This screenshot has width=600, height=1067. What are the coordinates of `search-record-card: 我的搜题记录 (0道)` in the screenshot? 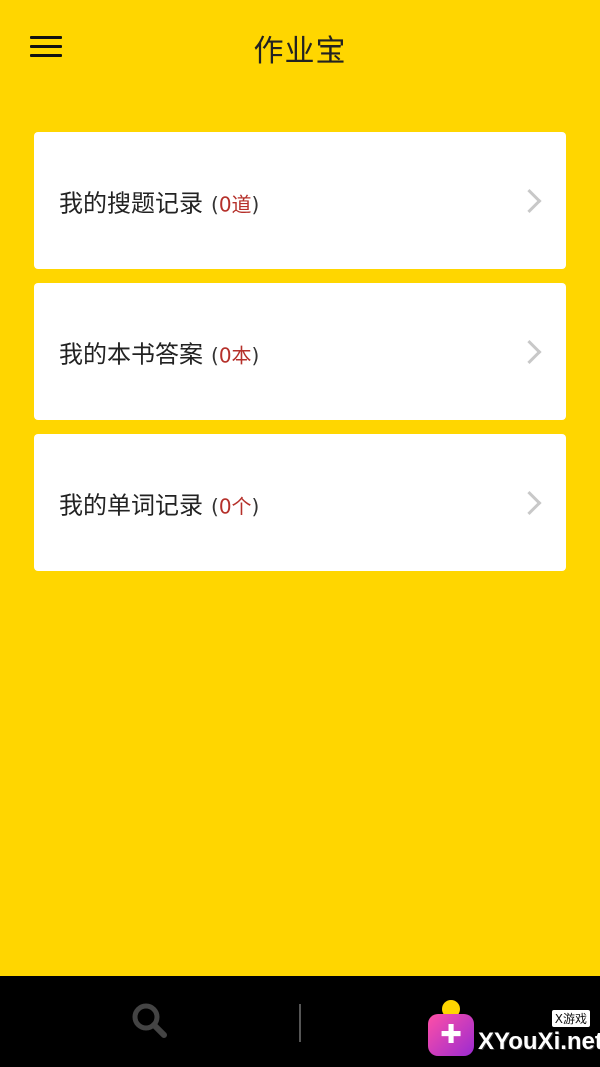 It's located at (300, 200).